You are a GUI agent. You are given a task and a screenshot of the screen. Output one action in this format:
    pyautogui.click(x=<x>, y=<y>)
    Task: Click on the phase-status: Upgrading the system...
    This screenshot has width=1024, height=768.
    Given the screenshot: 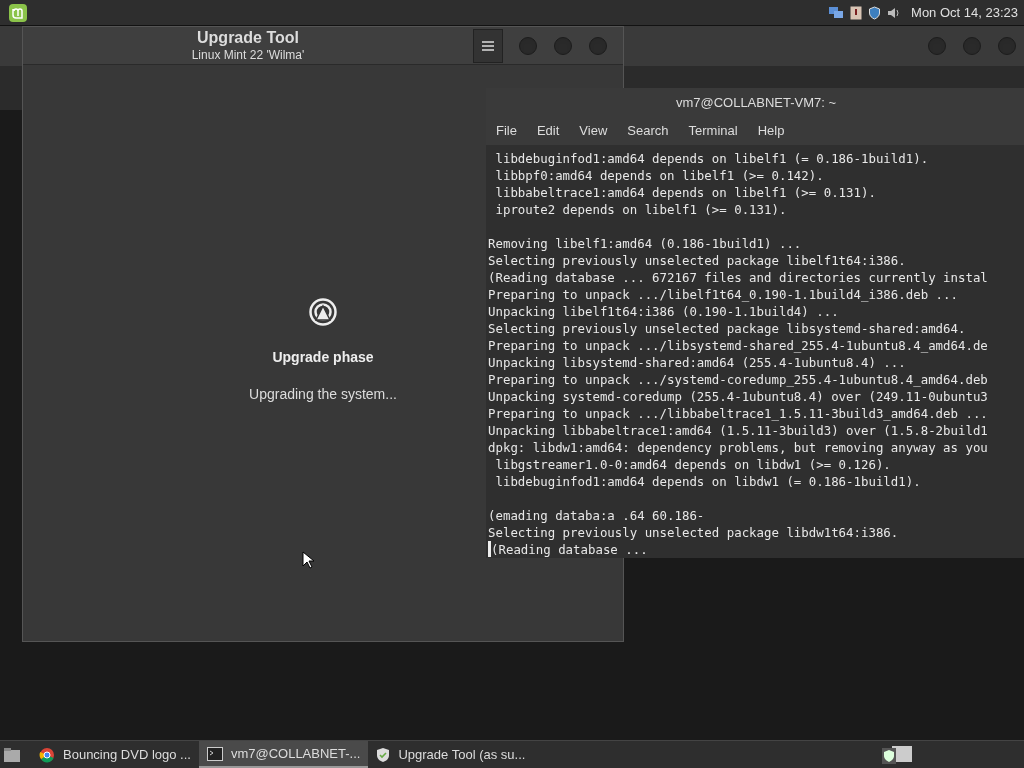 What is the action you would take?
    pyautogui.click(x=323, y=394)
    